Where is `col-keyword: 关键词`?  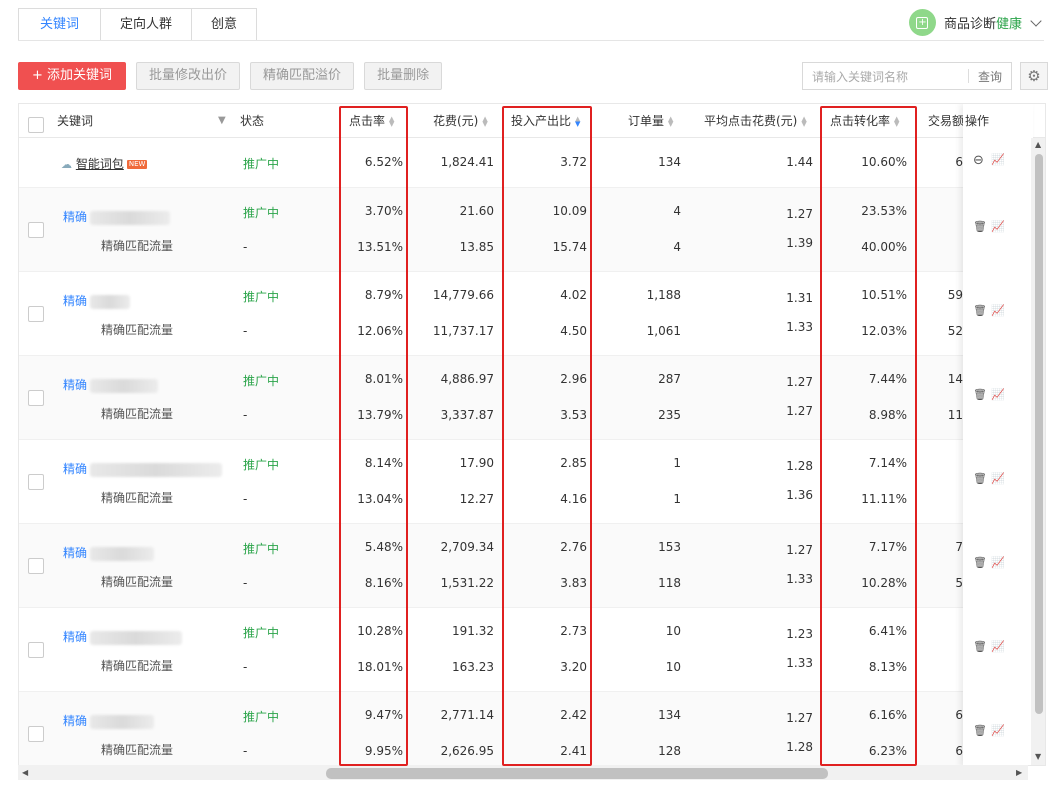 col-keyword: 关键词 is located at coordinates (75, 121).